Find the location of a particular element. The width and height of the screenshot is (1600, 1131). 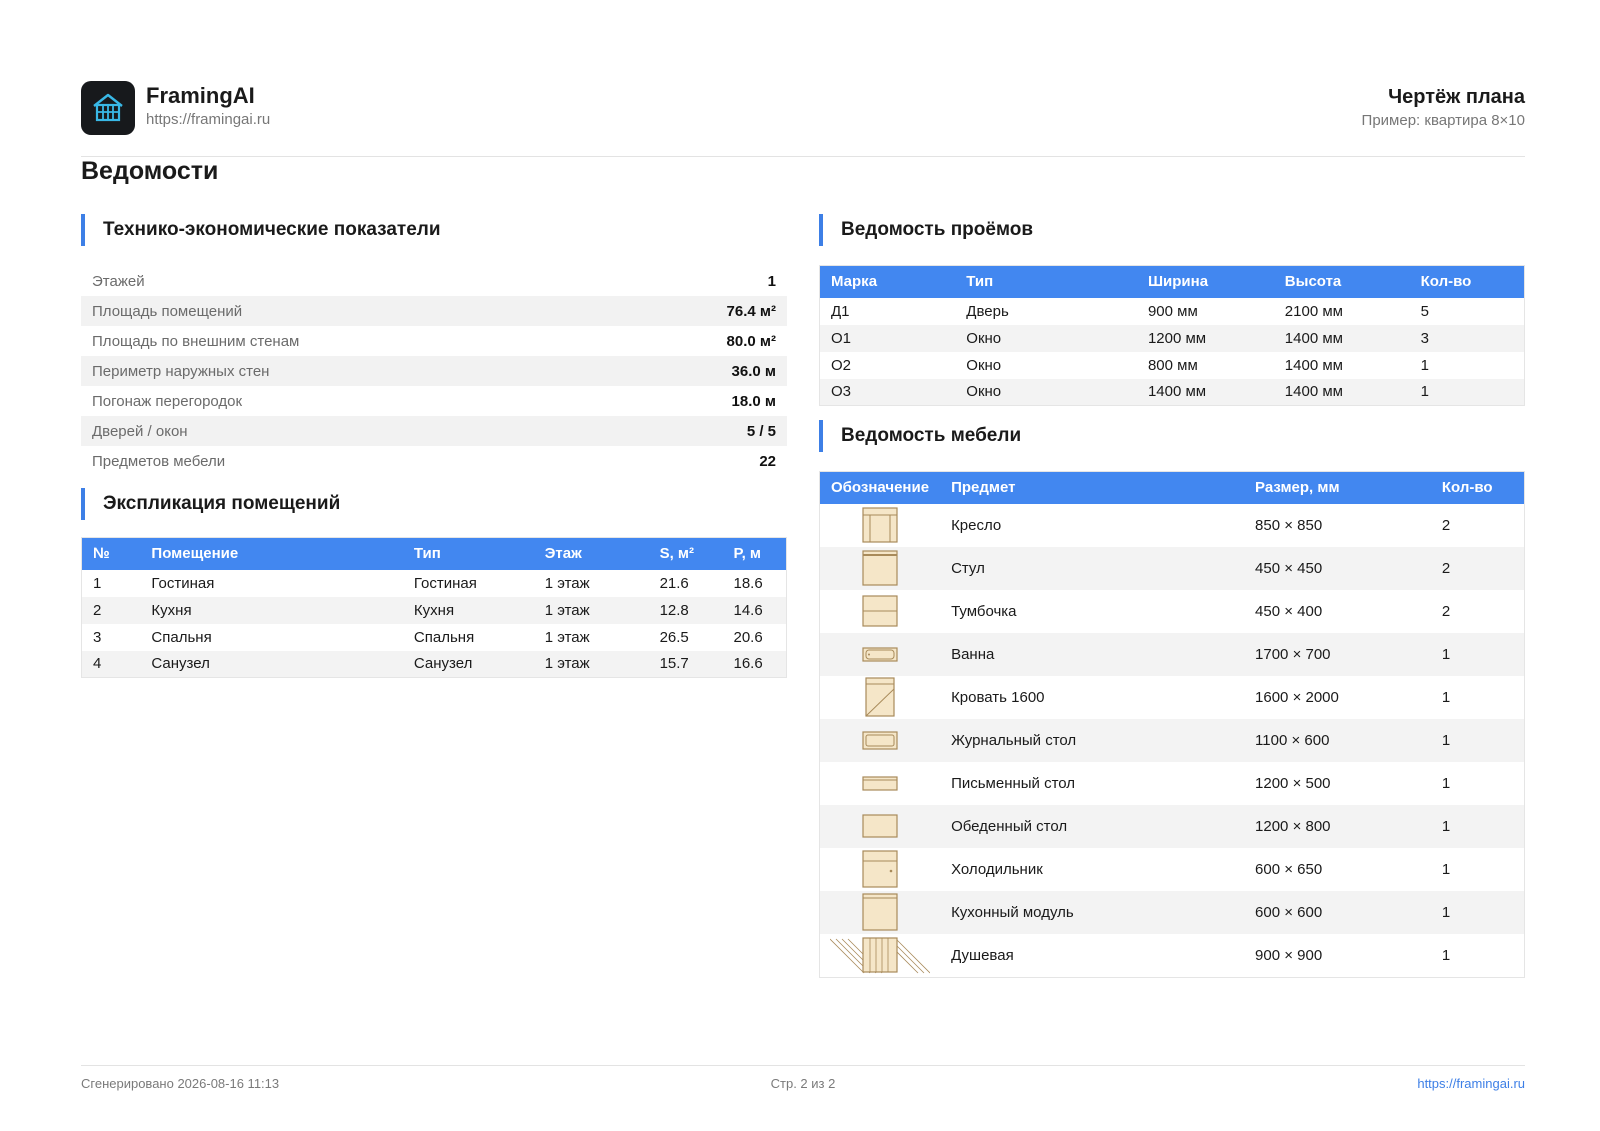

table-cell: 5 is located at coordinates (1424, 311).